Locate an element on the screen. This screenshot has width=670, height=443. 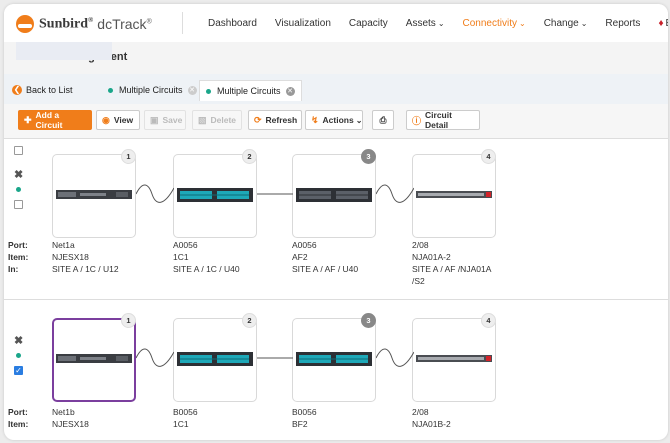
port-value: Net1b is located at coordinates (63, 412).